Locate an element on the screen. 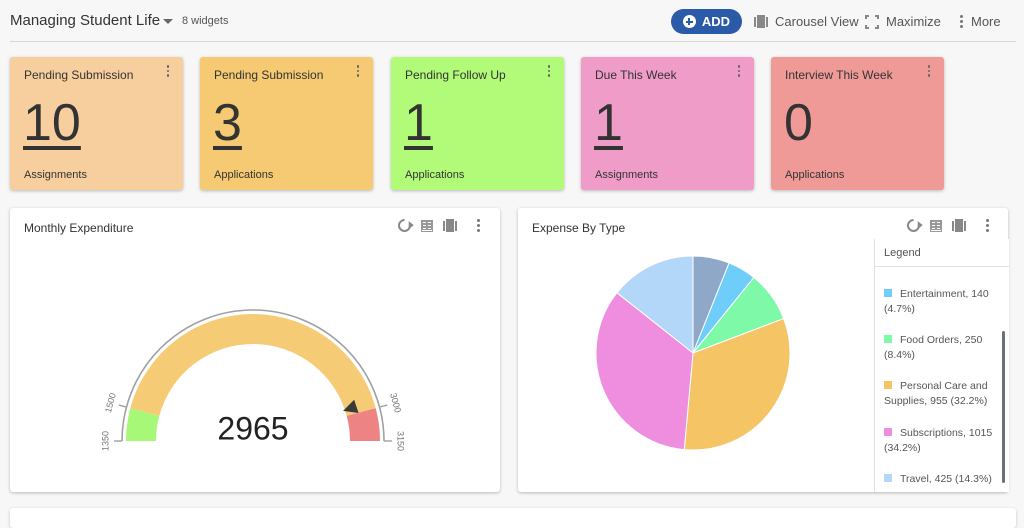 The width and height of the screenshot is (1024, 528). more-vertical-icon is located at coordinates (961, 21).